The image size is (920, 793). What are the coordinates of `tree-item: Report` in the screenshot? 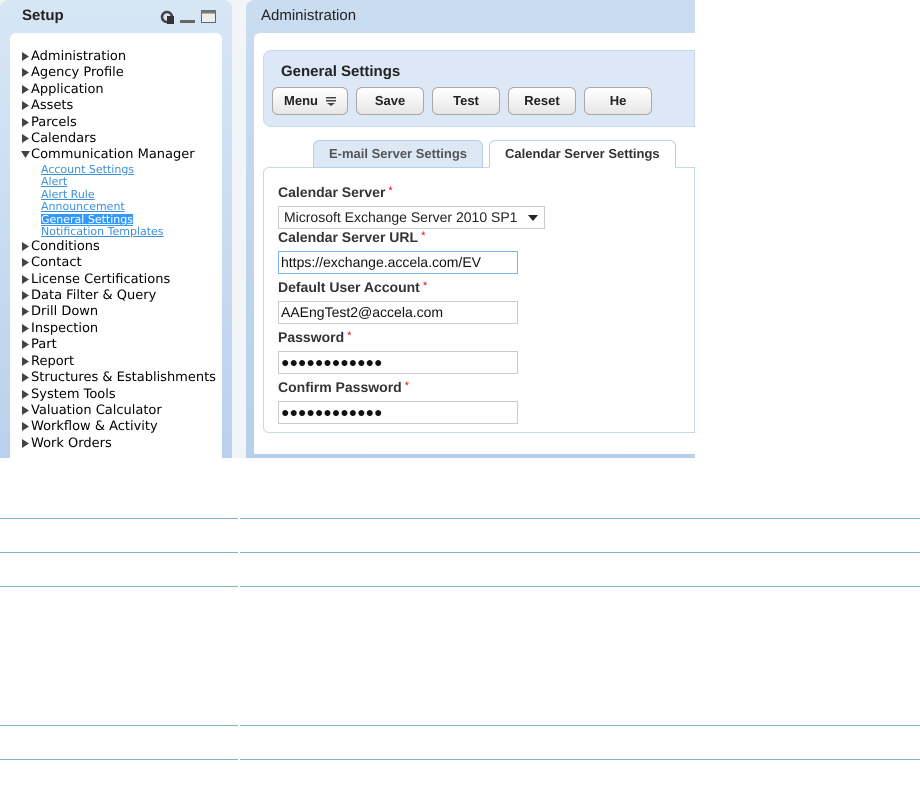 It's located at (119, 362).